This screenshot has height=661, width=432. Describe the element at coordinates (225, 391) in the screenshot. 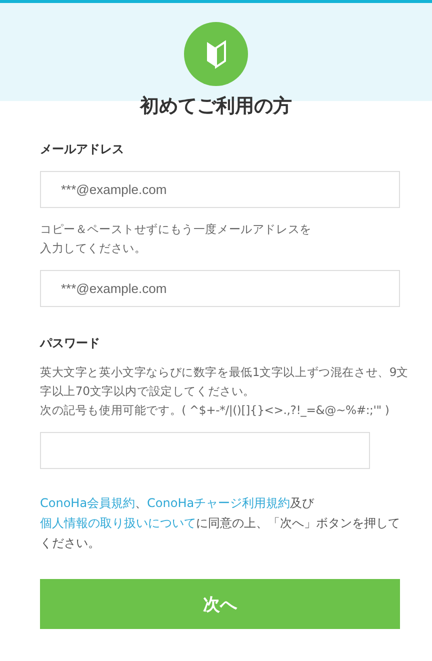

I see `hint-text: 英大文字と英小文字ならびに数字を最低1文字以上ずつ混在させ、9文字以上70文字以内で設定してください。 次の記号も使用可能です。( ^$+-*/|()[]{}<>.,?!_=&@~%#:;'" )` at that location.